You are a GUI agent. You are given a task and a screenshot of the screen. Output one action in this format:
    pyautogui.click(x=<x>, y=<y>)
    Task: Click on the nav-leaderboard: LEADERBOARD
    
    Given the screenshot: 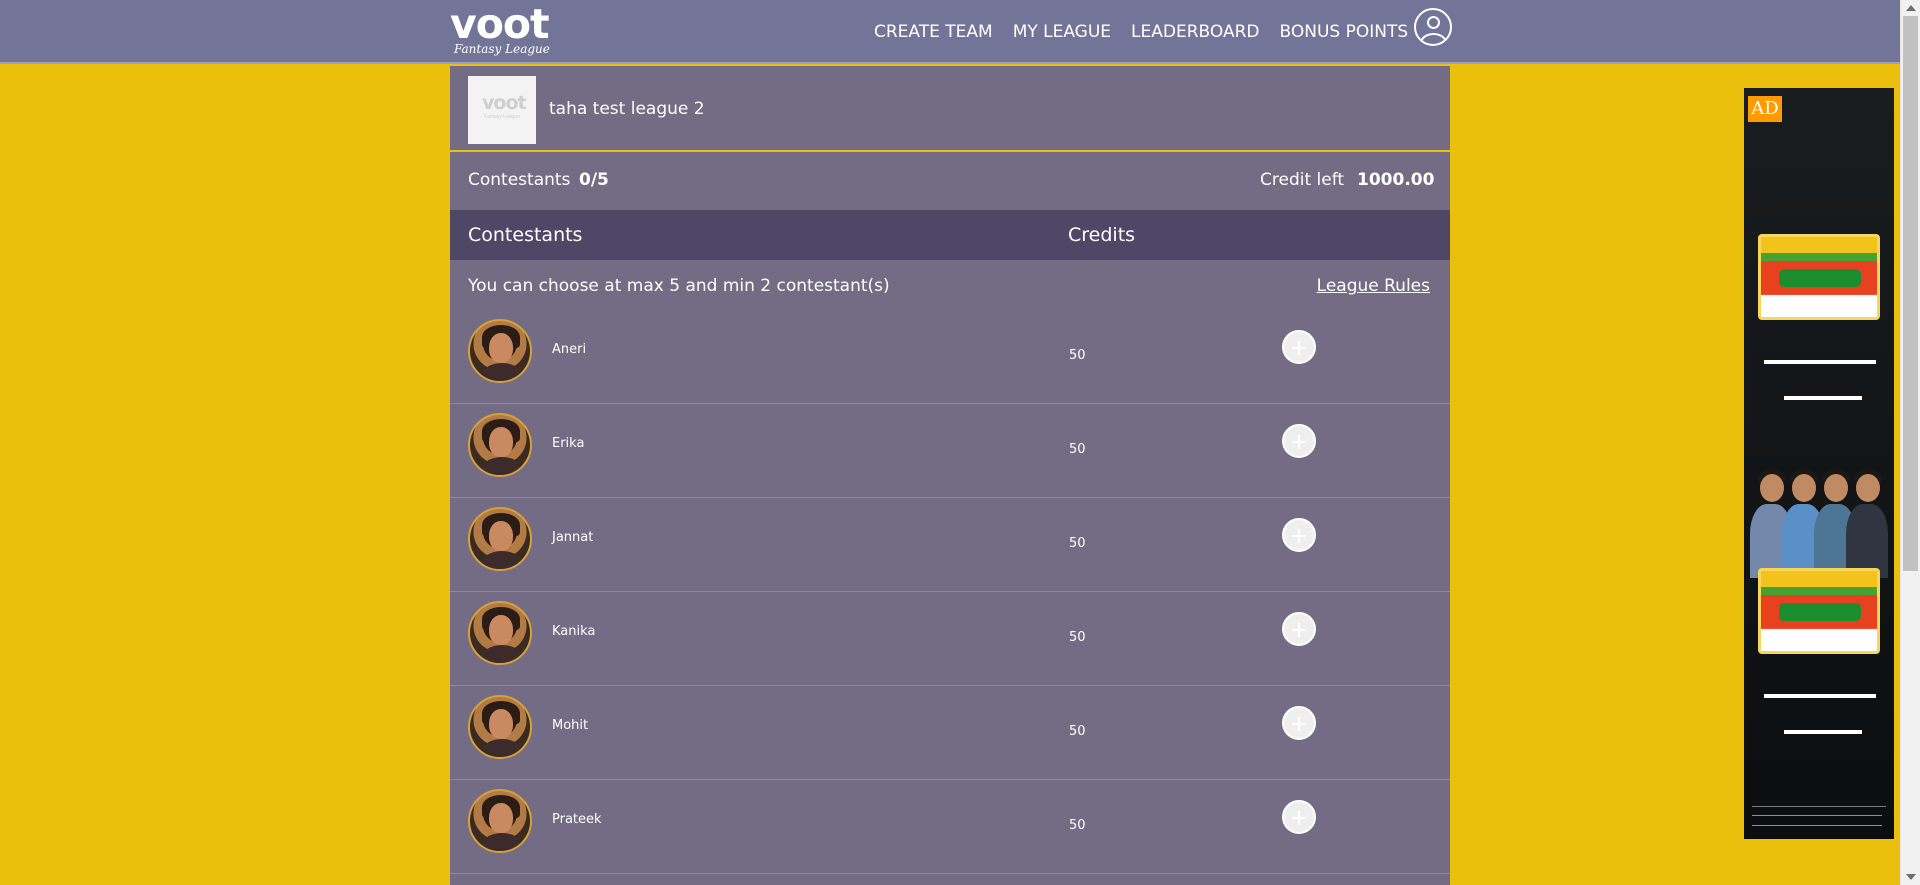 What is the action you would take?
    pyautogui.click(x=1195, y=32)
    